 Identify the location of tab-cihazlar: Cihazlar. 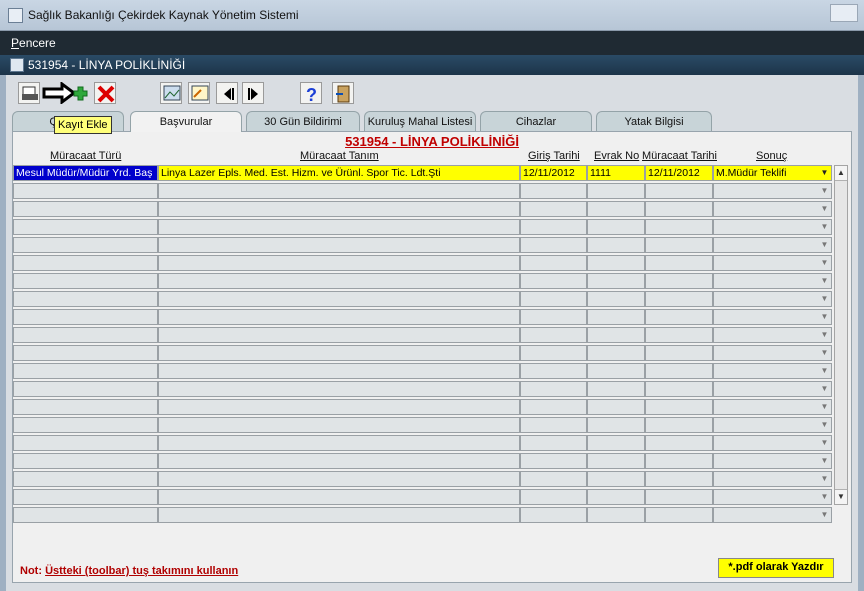
(536, 121).